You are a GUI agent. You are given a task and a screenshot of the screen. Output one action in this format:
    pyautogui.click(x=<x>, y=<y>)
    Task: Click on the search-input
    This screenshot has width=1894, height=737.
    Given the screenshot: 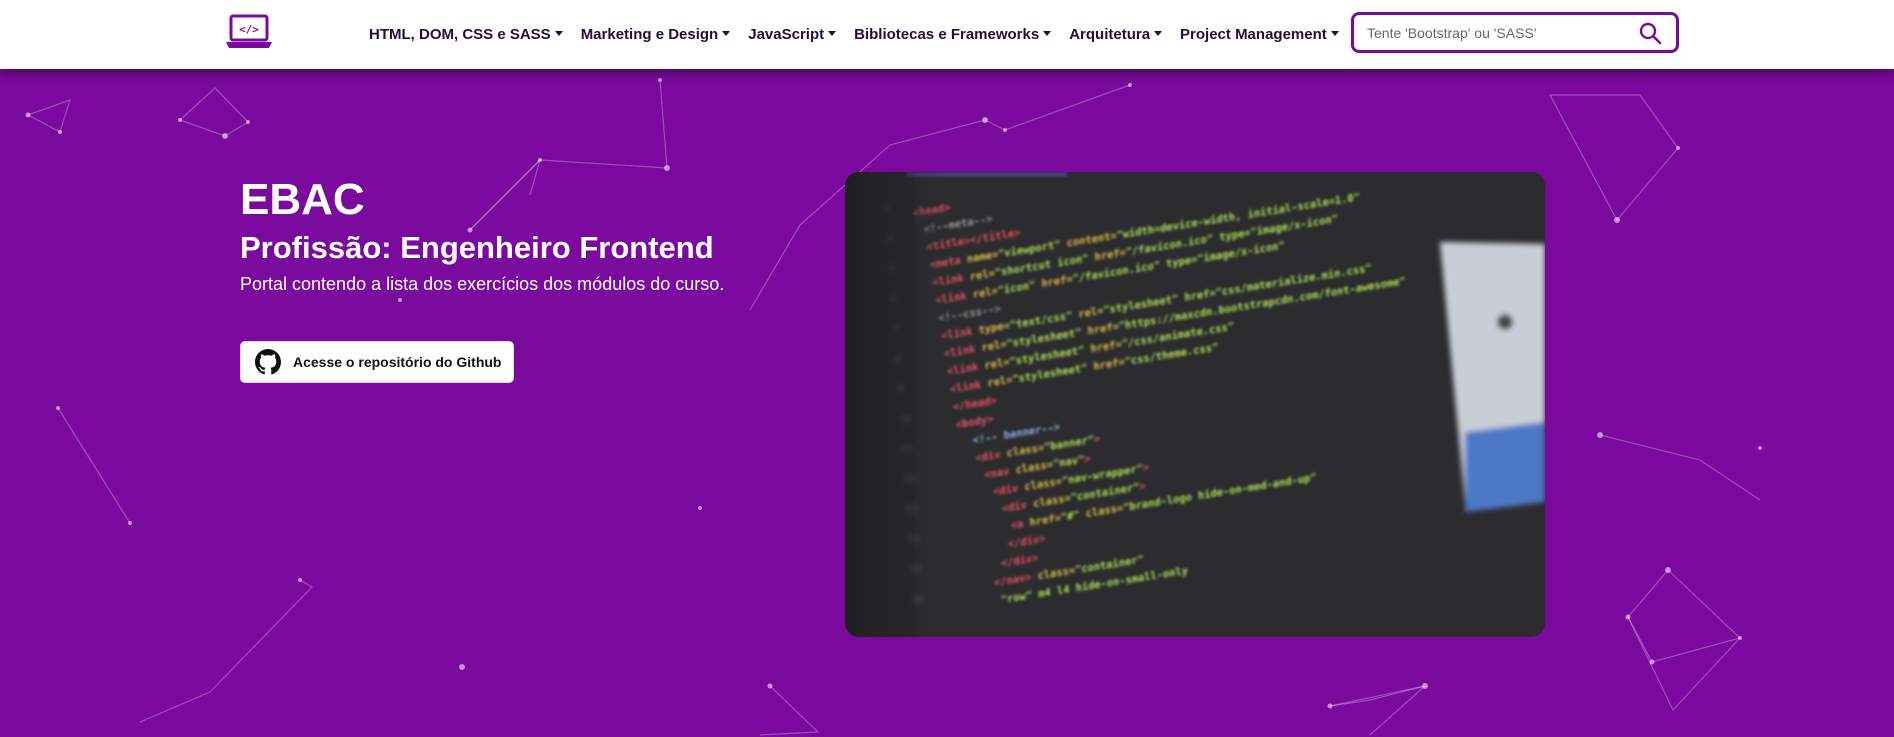 What is the action you would take?
    pyautogui.click(x=1496, y=32)
    